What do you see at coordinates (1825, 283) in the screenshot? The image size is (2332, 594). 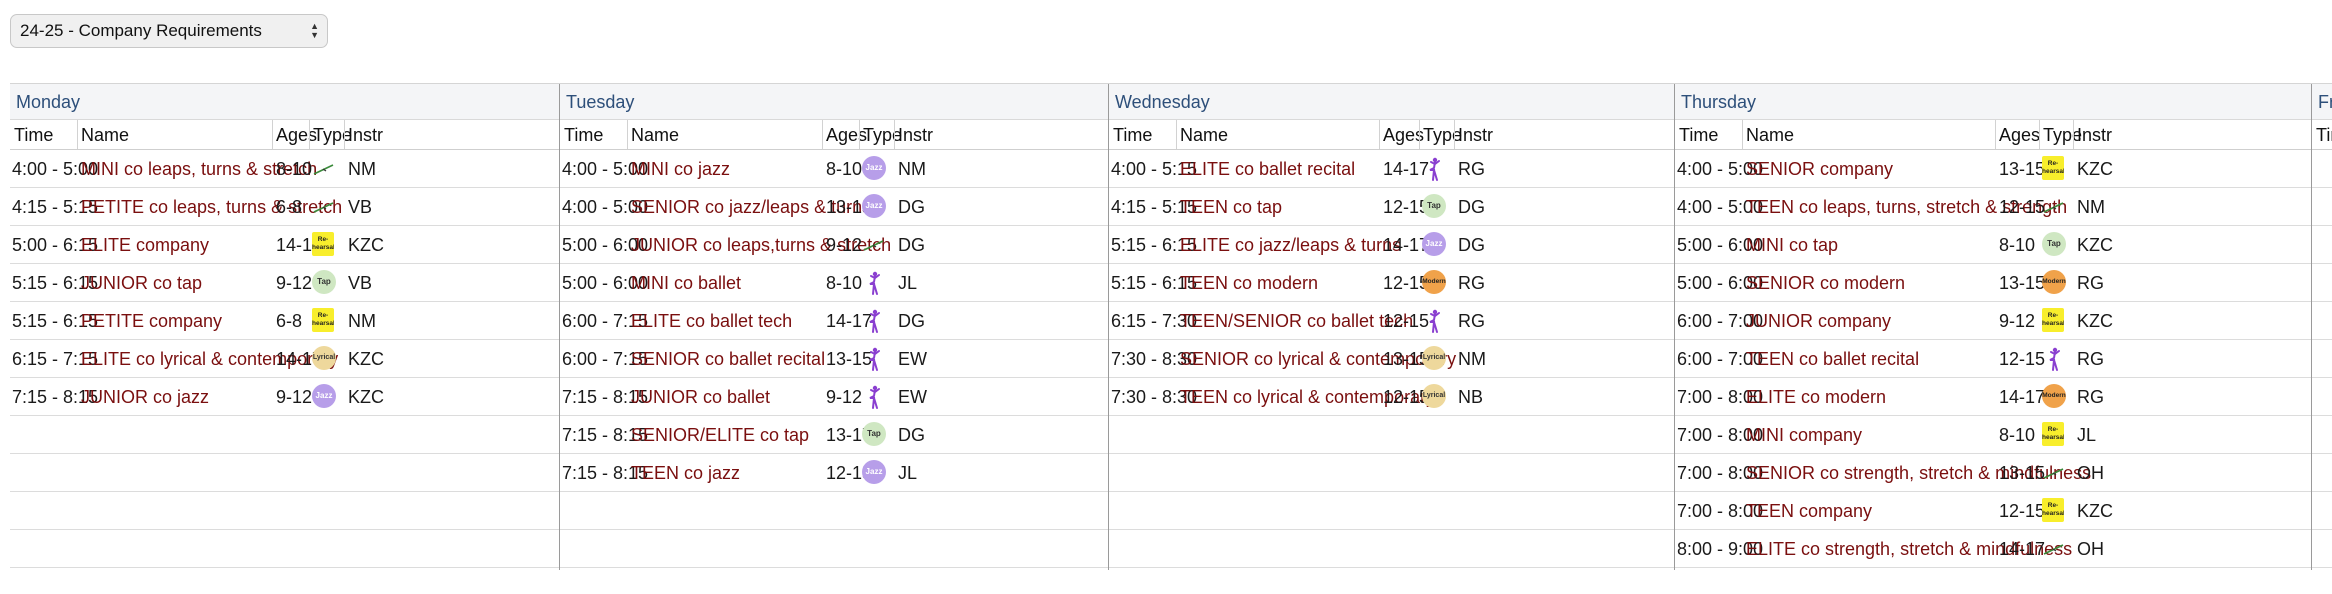 I see `class-name-link: SENIOR co modern` at bounding box center [1825, 283].